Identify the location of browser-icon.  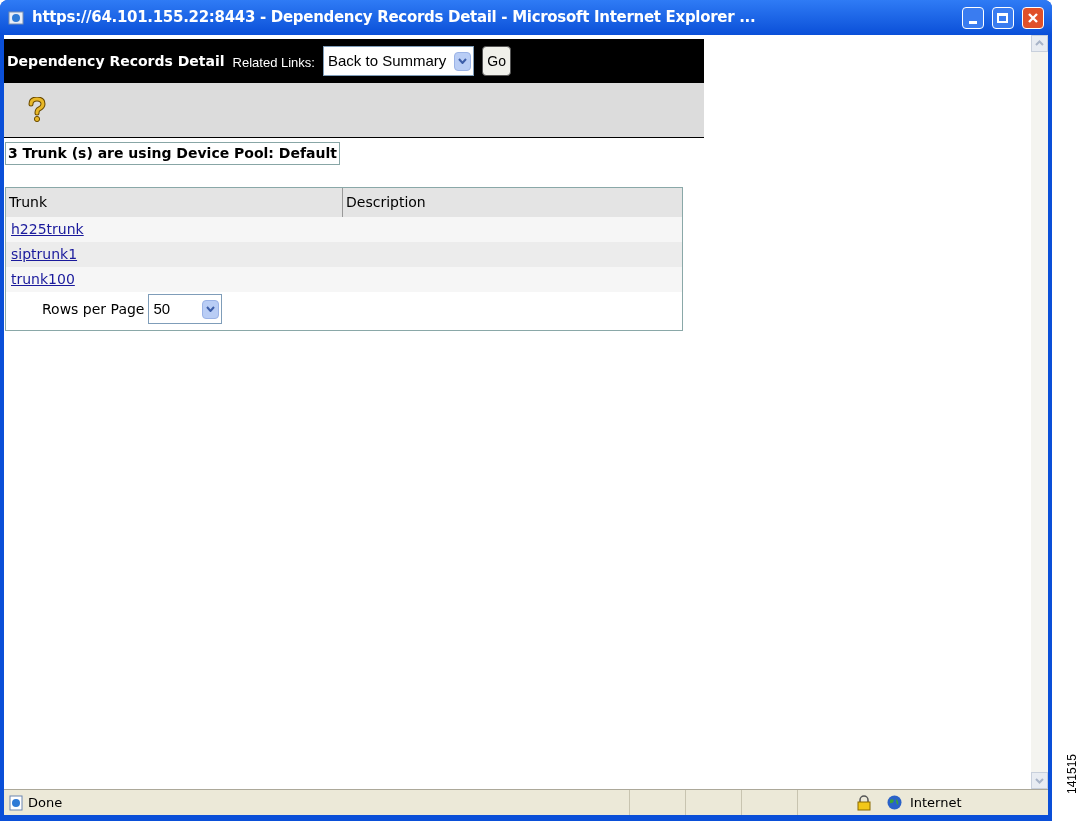
(16, 17).